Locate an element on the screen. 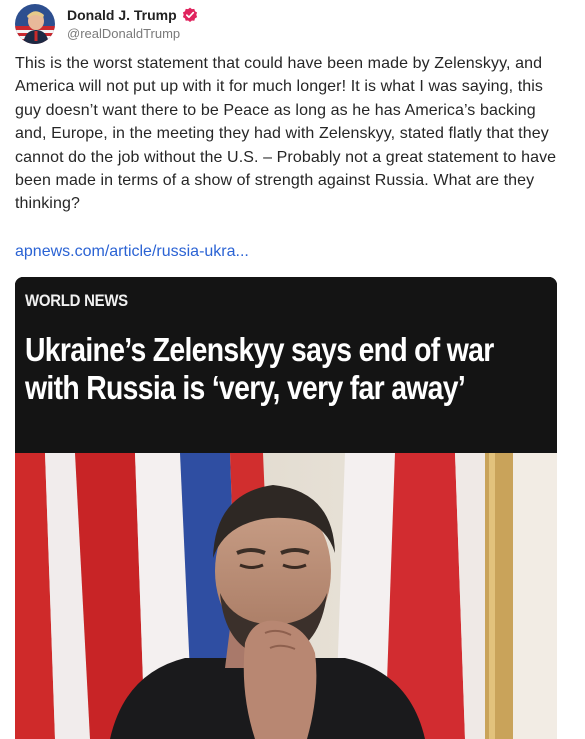  post-header: Donald J. Trump @realDonaldTrump is located at coordinates (292, 24).